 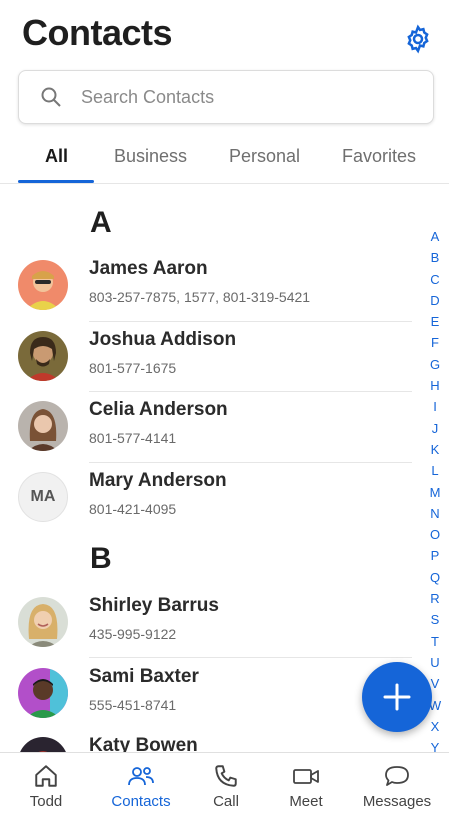 I want to click on nav-label: Messages, so click(x=397, y=801).